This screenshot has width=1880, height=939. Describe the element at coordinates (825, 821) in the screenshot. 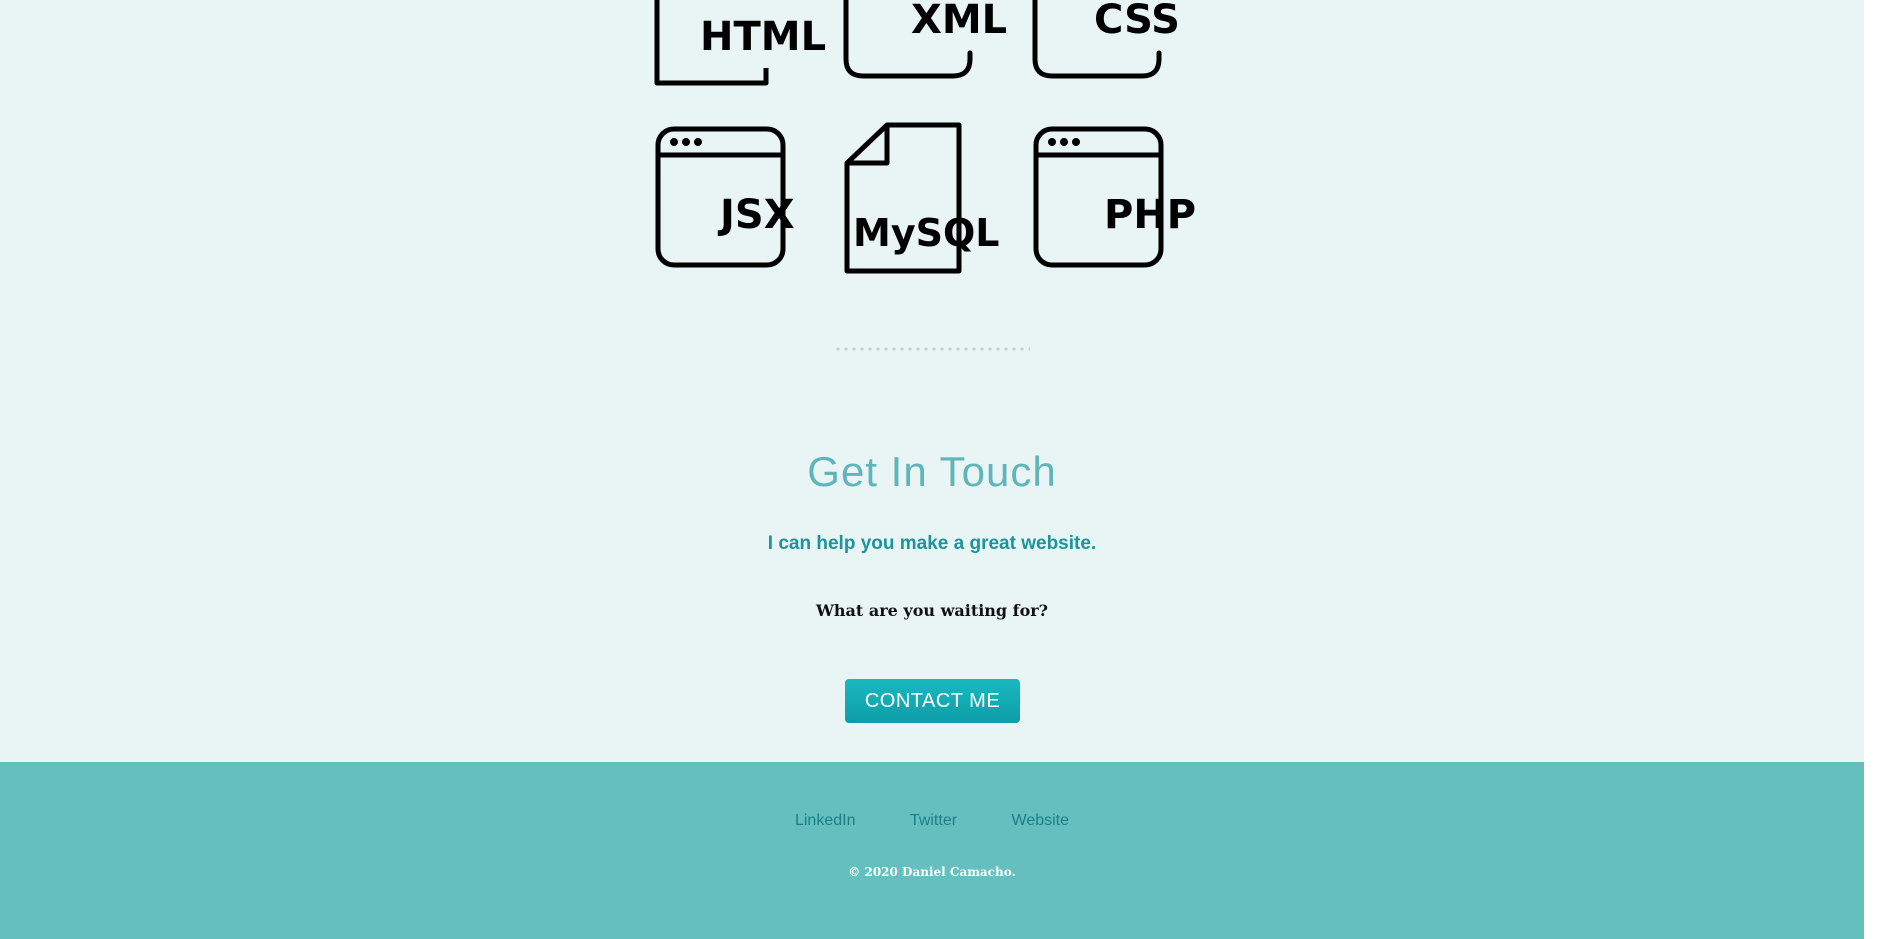

I see `linkedin-link: LinkedIn` at that location.